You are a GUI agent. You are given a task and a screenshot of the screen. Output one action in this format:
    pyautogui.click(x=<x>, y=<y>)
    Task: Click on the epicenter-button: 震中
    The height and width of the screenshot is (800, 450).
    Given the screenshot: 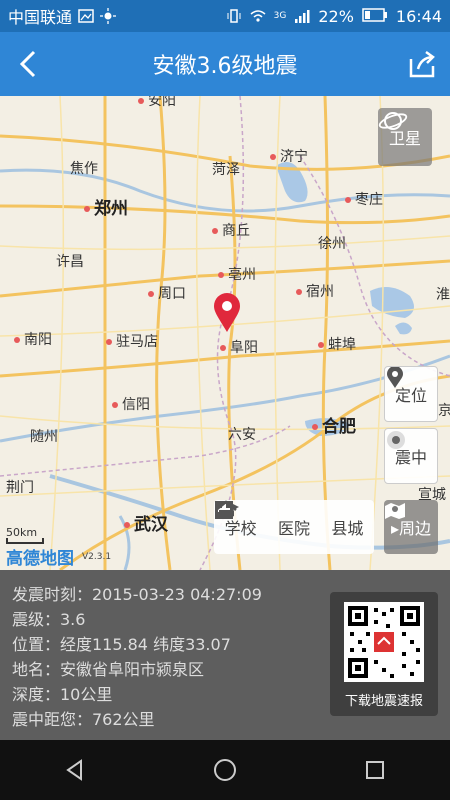 What is the action you would take?
    pyautogui.click(x=411, y=456)
    